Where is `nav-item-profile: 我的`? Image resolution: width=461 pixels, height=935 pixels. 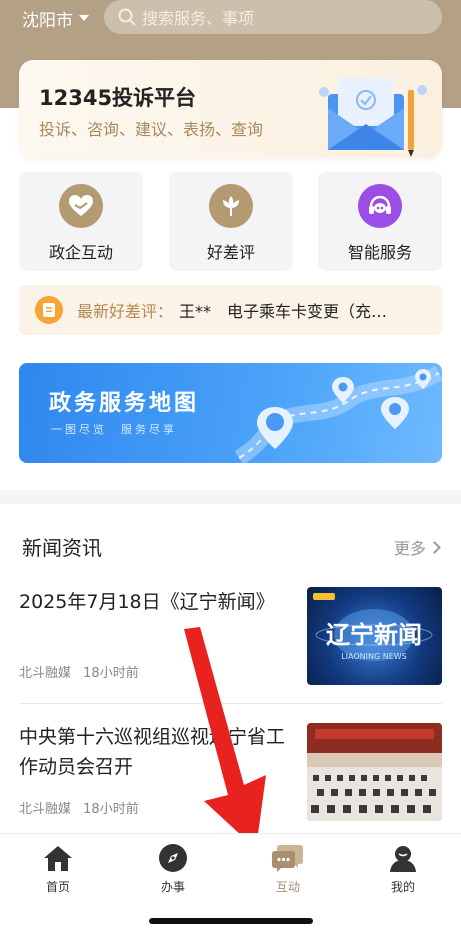 nav-item-profile: 我的 is located at coordinates (403, 868).